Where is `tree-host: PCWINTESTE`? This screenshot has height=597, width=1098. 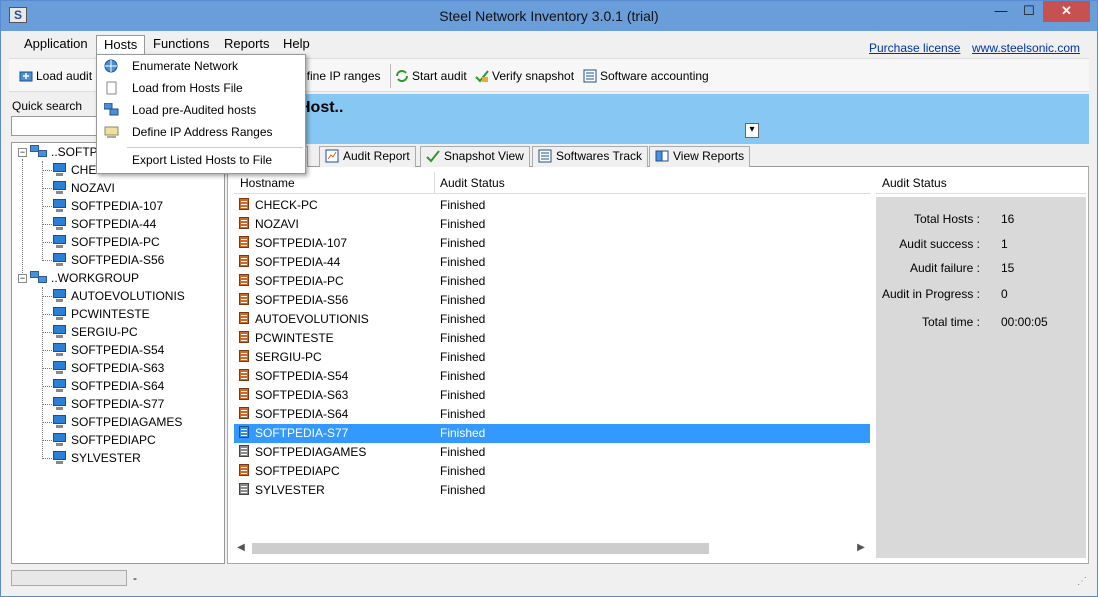 tree-host: PCWINTESTE is located at coordinates (101, 314).